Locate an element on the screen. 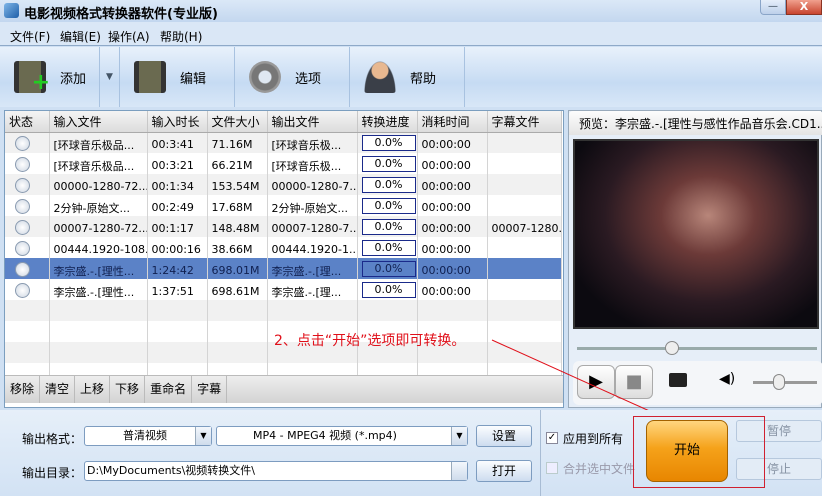 Image resolution: width=822 pixels, height=496 pixels. size-cell: 38.66M is located at coordinates (237, 247).